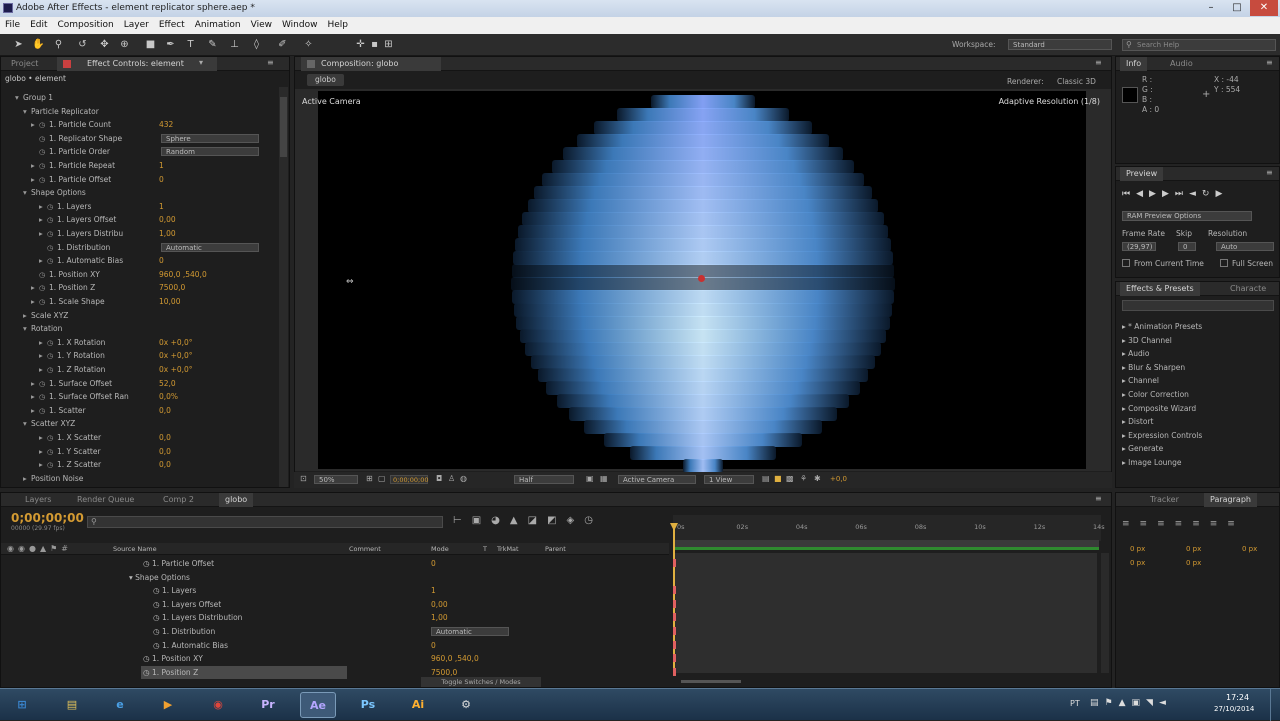 The image size is (1280, 721). What do you see at coordinates (268, 705) in the screenshot?
I see `taskbar-premiere-icon: Pr` at bounding box center [268, 705].